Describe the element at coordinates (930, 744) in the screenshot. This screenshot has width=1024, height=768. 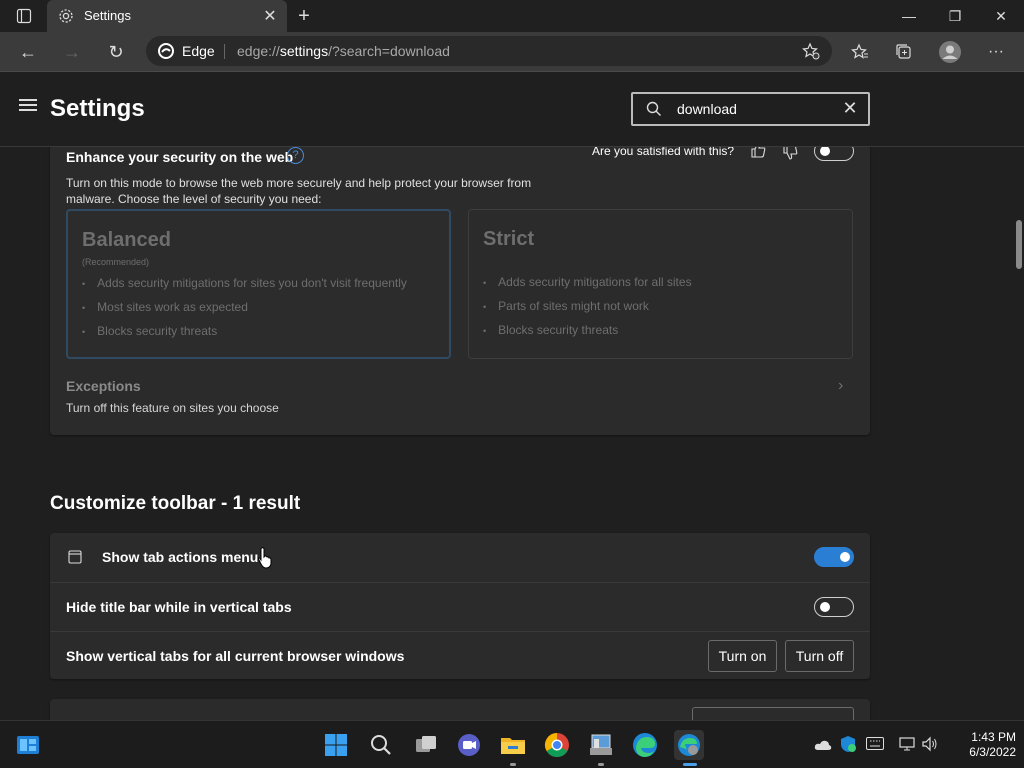
I see `volume-icon` at that location.